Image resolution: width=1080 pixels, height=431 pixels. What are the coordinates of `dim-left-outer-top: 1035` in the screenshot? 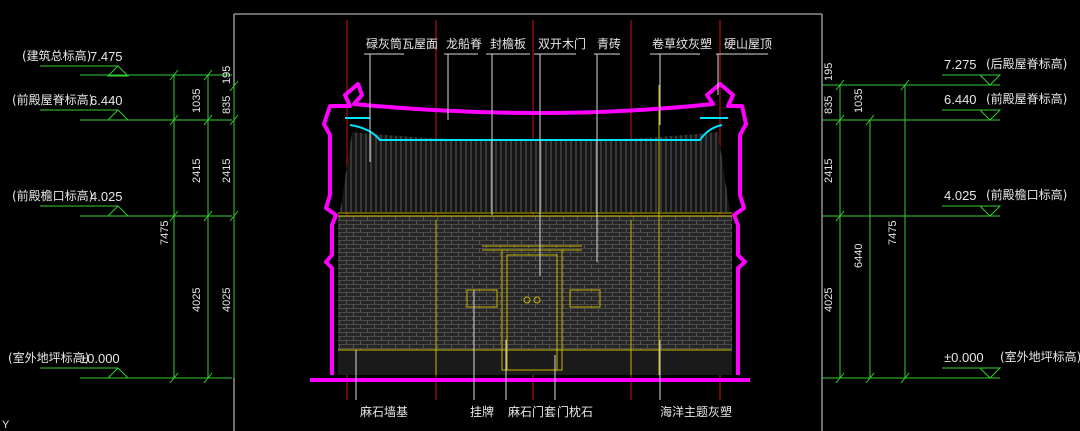 It's located at (197, 101).